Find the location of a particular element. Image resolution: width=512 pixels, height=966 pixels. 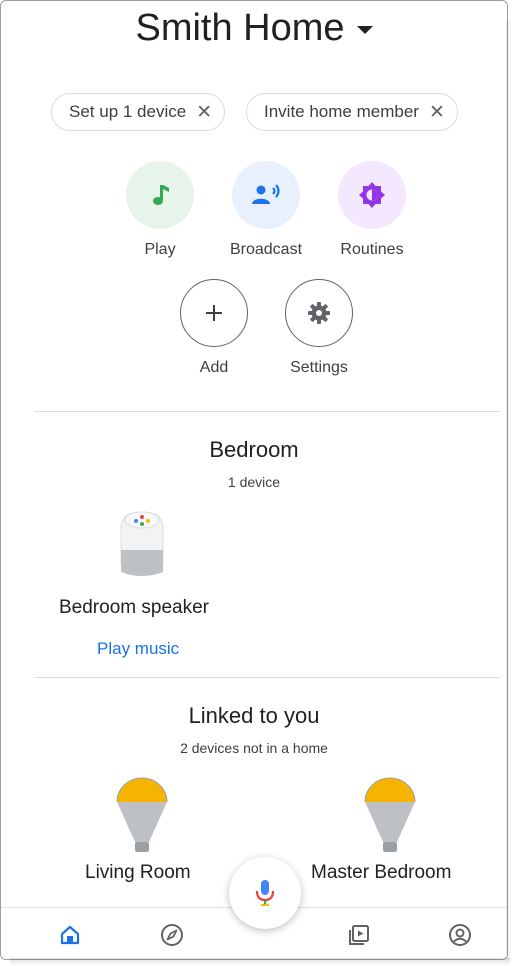

home-selector: Smith Home is located at coordinates (254, 28).